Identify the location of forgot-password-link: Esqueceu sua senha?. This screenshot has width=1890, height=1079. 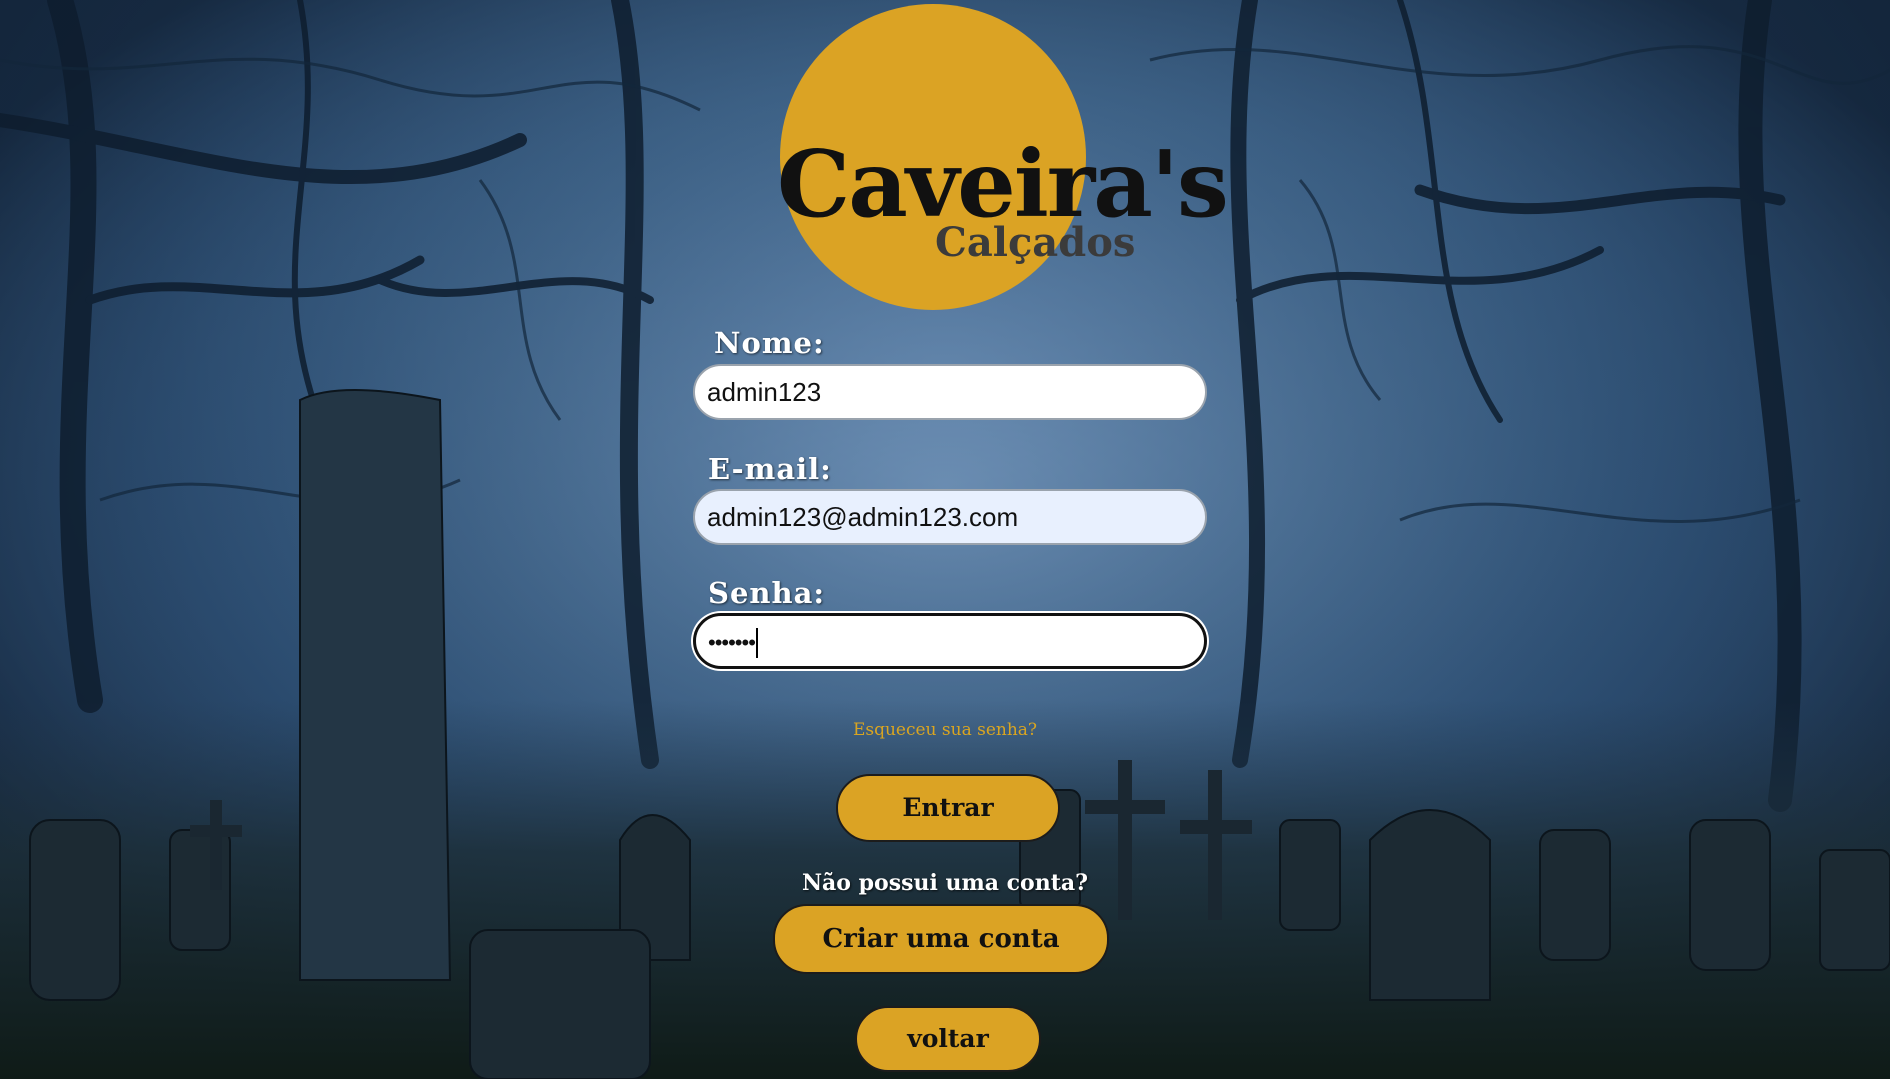
(945, 730).